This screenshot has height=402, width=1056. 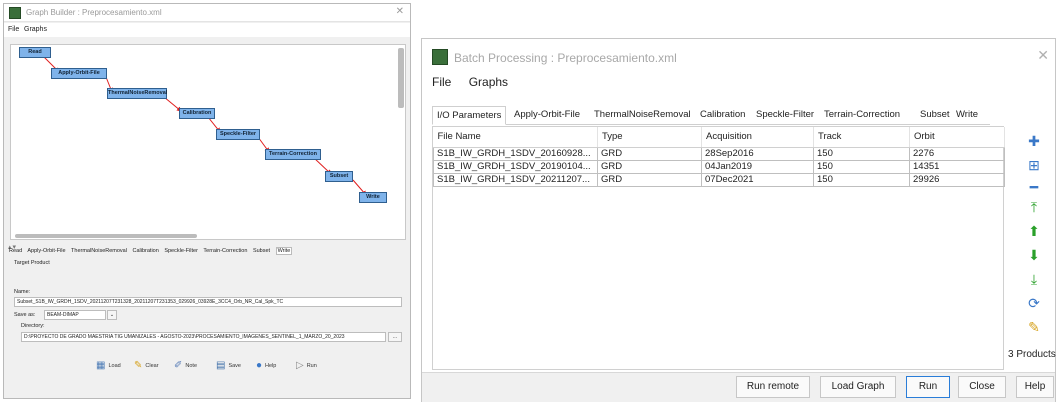 What do you see at coordinates (75, 315) in the screenshot?
I see `save-as-select: BEAM-DIMAP` at bounding box center [75, 315].